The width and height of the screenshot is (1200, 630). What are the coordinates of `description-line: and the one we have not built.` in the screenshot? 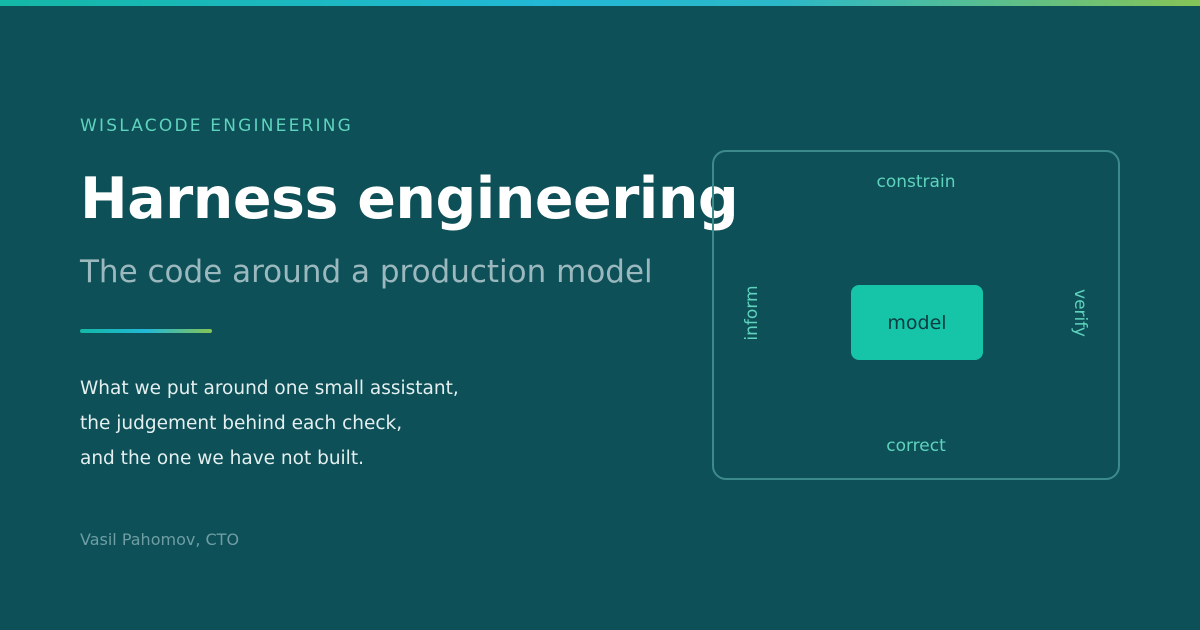 It's located at (222, 458).